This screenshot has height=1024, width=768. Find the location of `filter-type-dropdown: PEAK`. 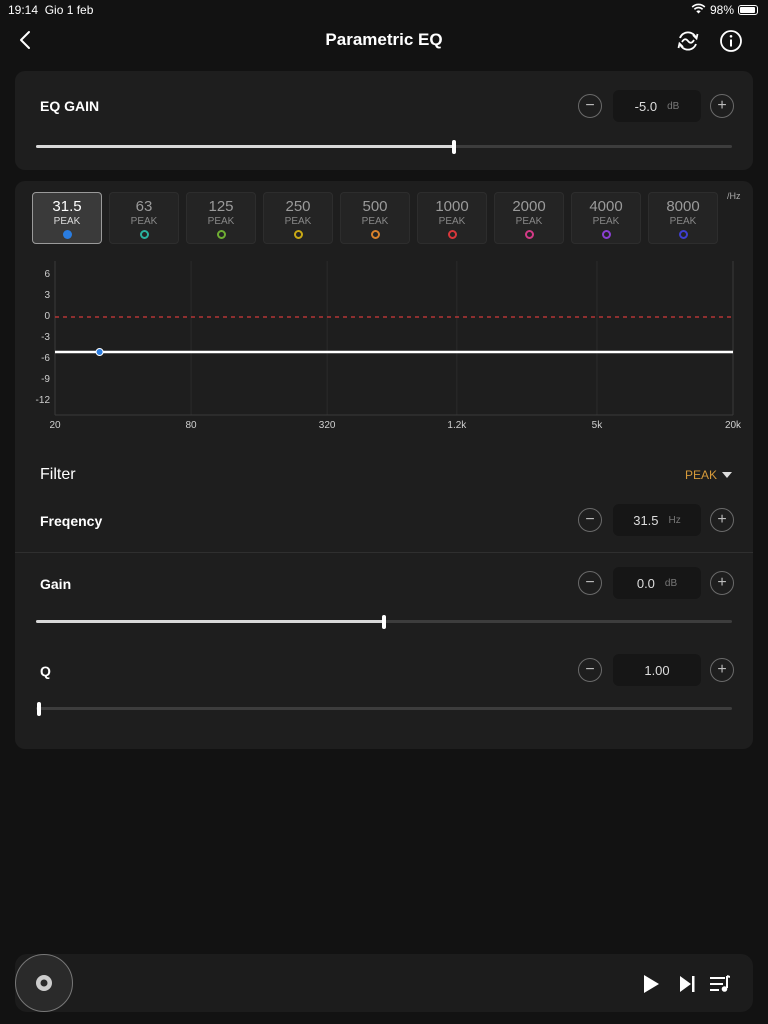

filter-type-dropdown: PEAK is located at coordinates (709, 475).